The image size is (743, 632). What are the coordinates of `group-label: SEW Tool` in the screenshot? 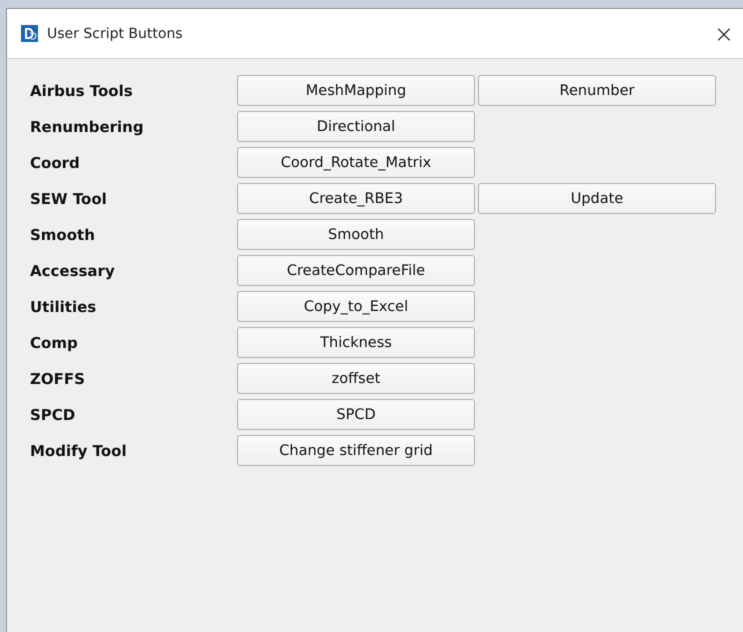 It's located at (68, 199).